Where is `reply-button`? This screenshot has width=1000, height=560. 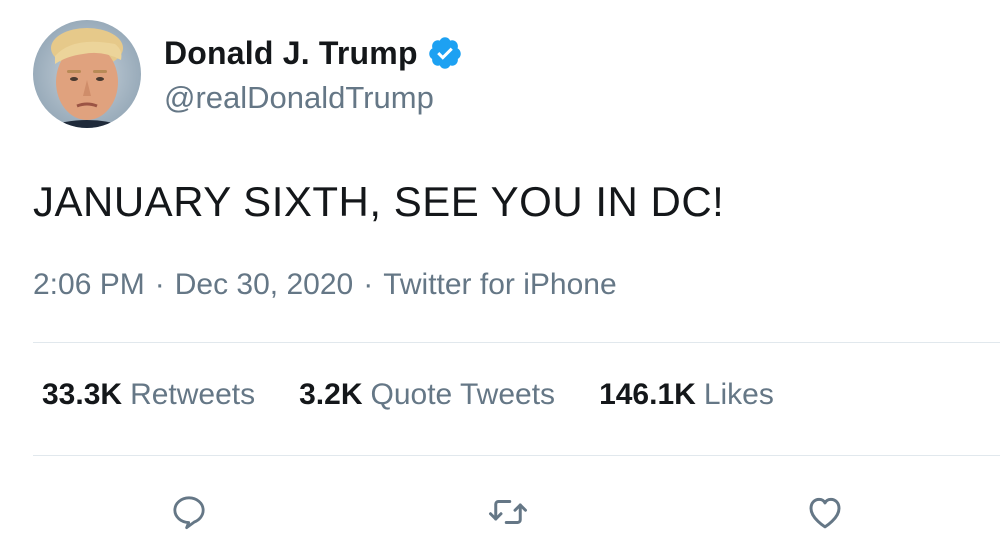
reply-button is located at coordinates (189, 512).